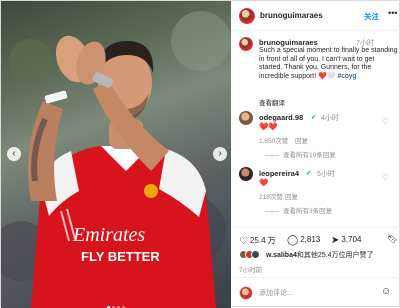 This screenshot has width=400, height=308. Describe the element at coordinates (251, 270) in the screenshot. I see `post-time: 7小时前` at that location.